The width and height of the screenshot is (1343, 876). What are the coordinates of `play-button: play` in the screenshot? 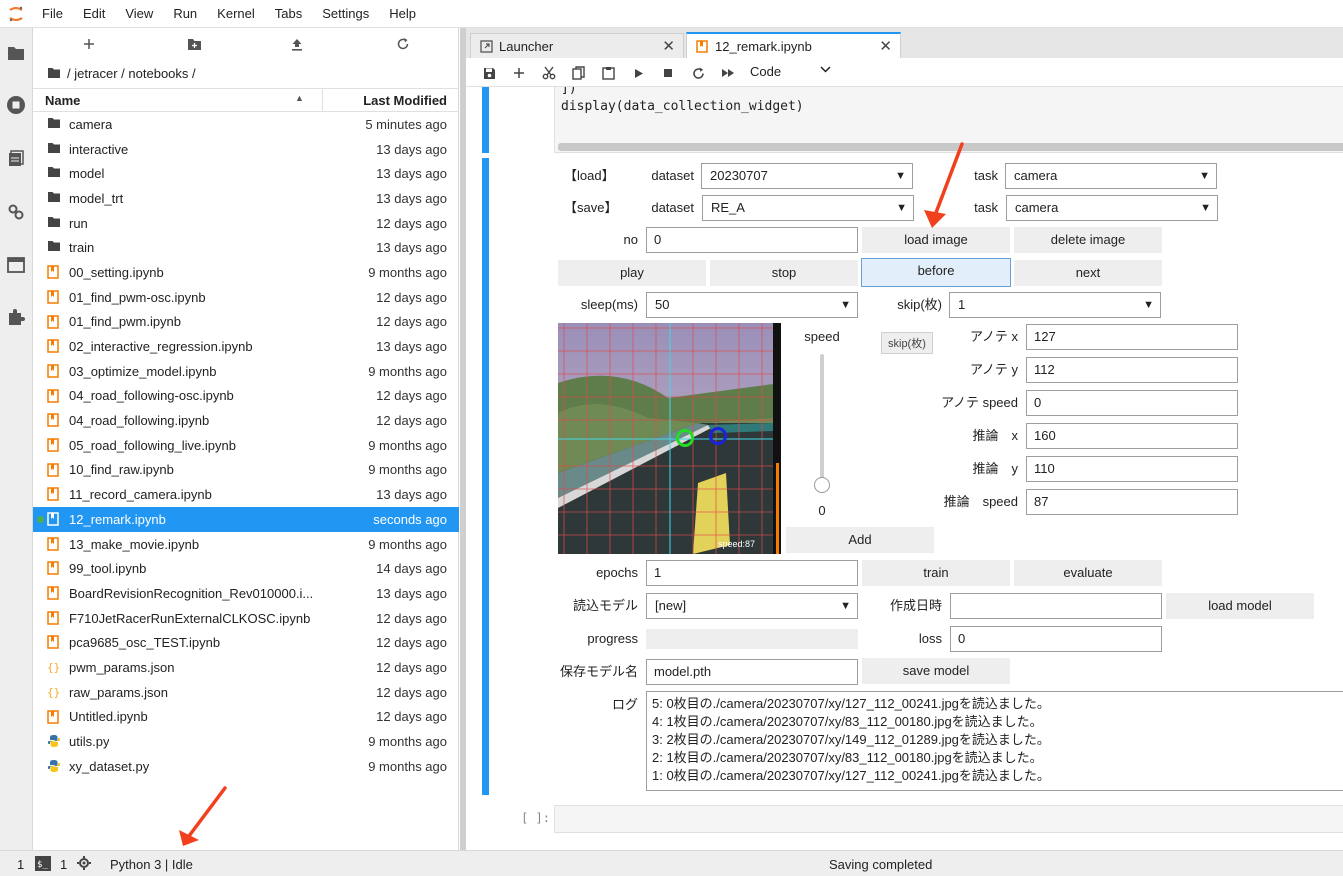 It's located at (632, 273).